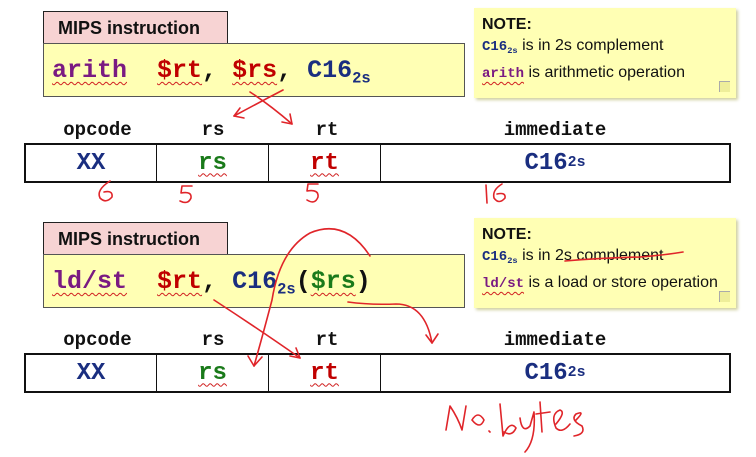 The height and width of the screenshot is (457, 756). I want to click on note-line: arith is arithmetic operation, so click(583, 73).